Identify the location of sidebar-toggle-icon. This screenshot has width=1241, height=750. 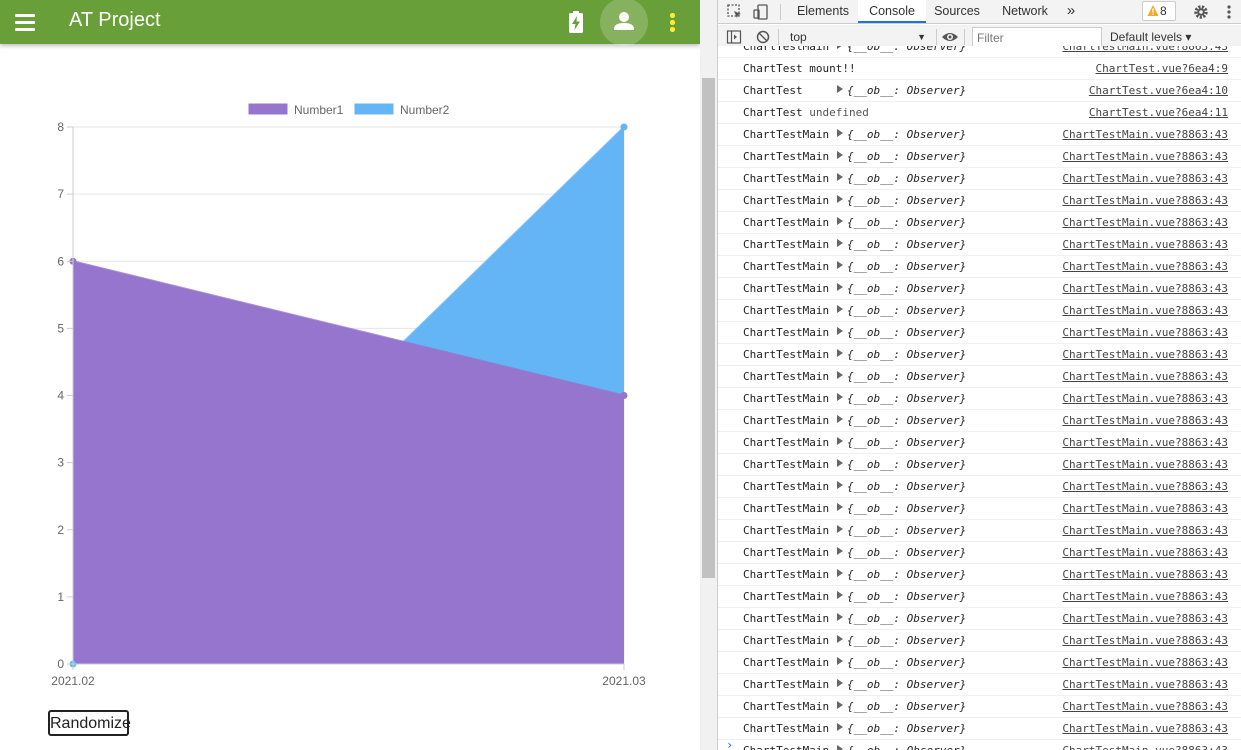
(734, 37).